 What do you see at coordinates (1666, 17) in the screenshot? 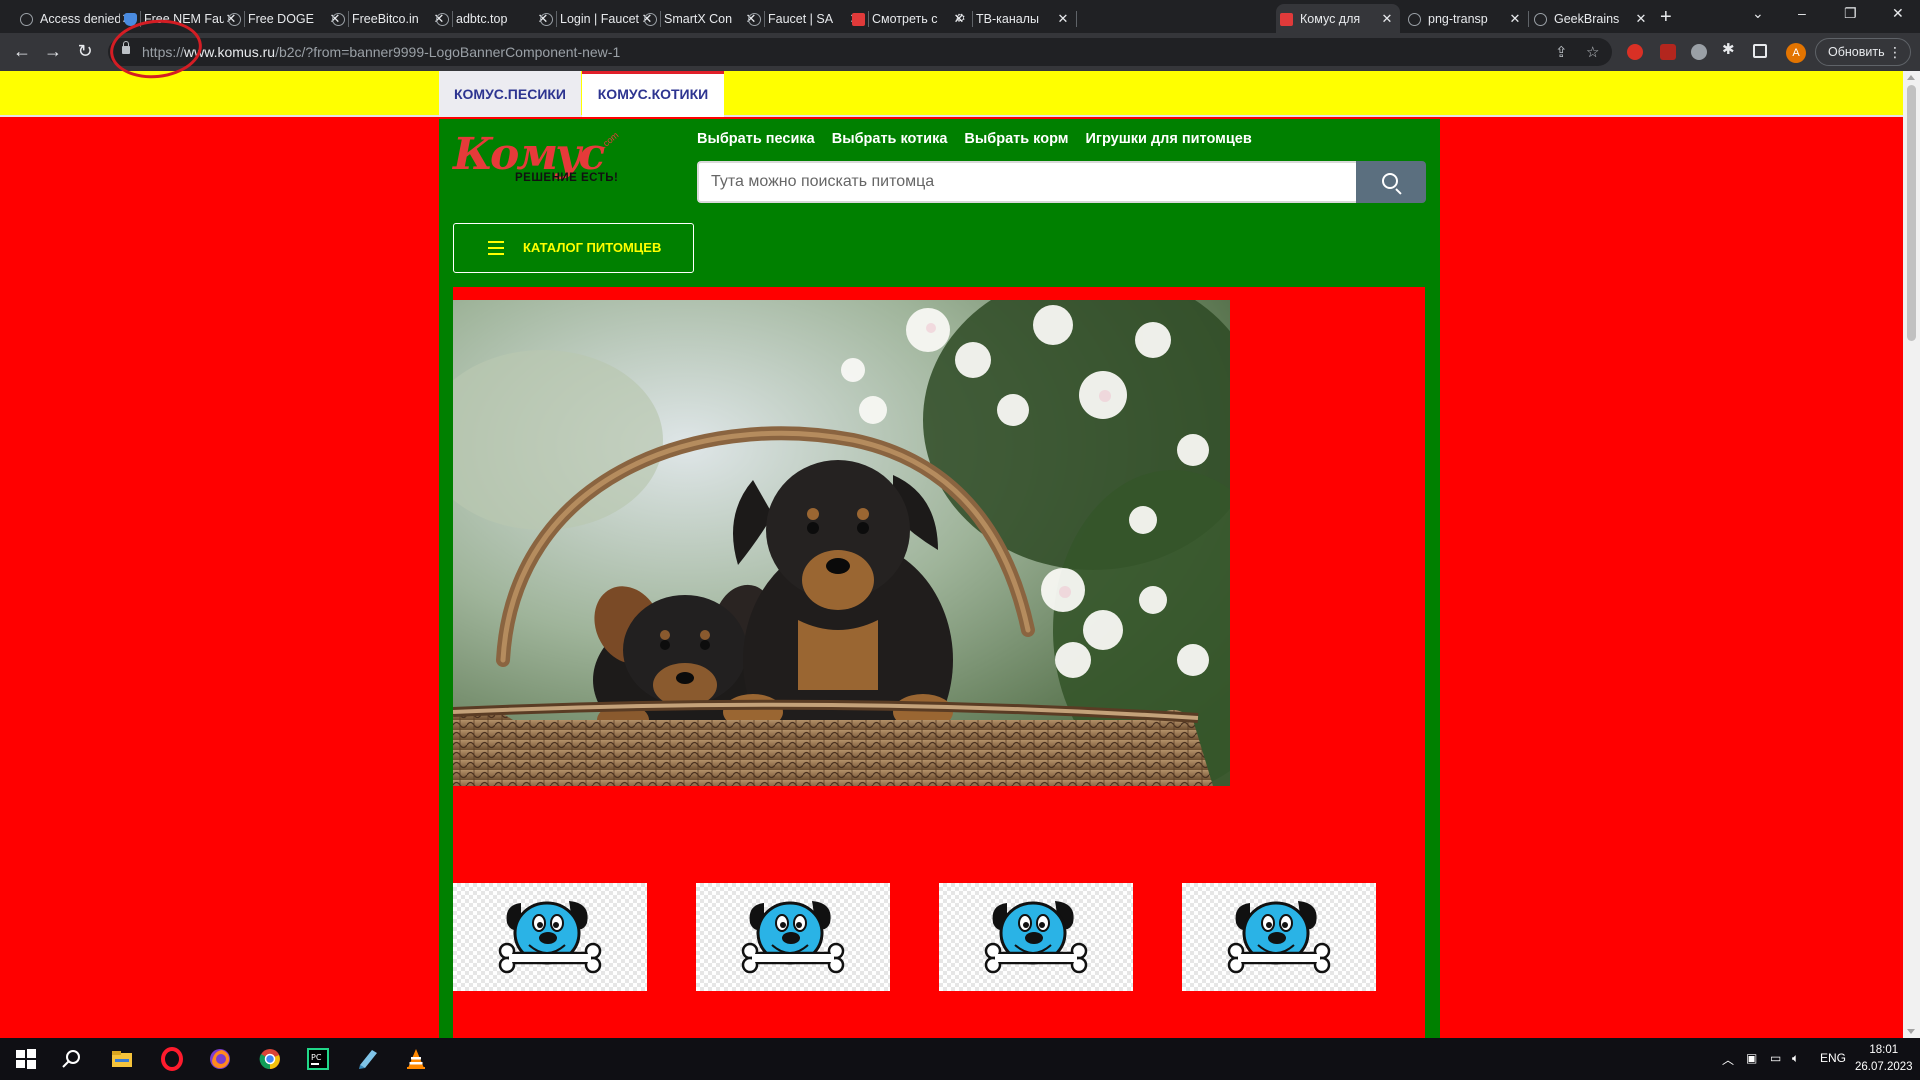
I see `new-tab-button: +` at bounding box center [1666, 17].